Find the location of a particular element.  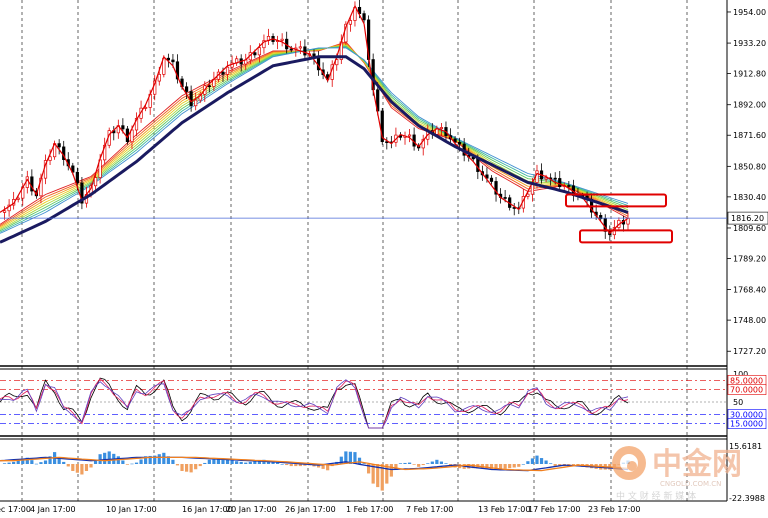

y-tick-label: 1809.60 is located at coordinates (749, 228).